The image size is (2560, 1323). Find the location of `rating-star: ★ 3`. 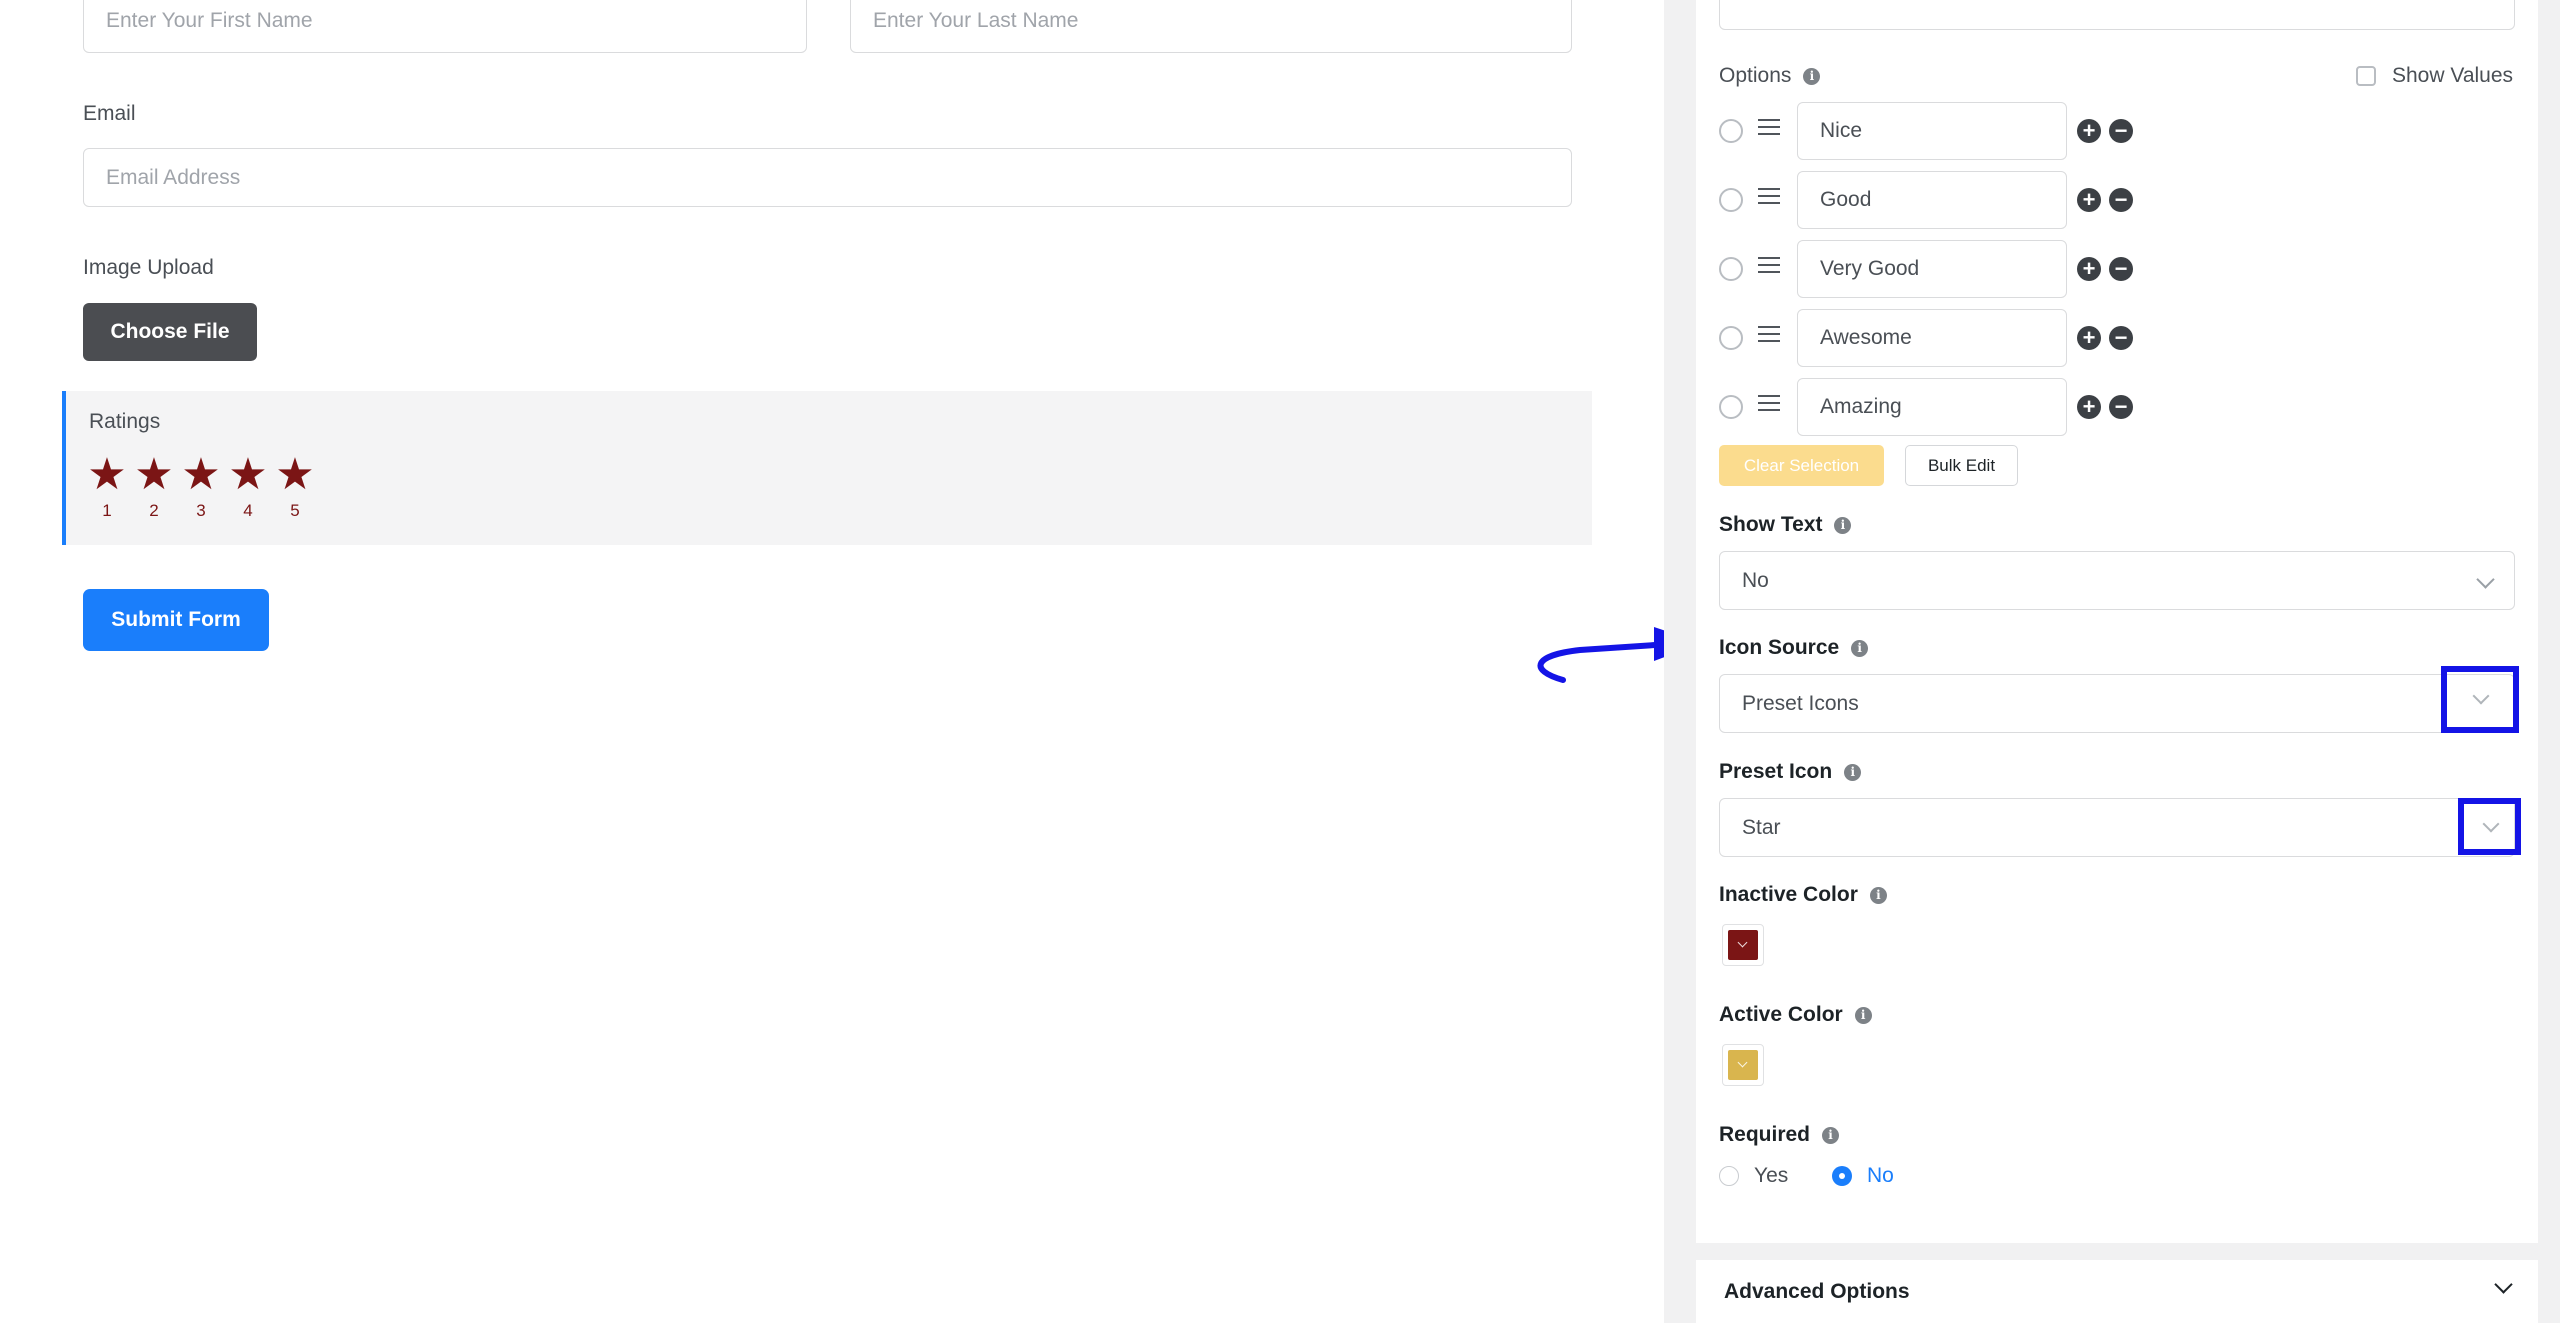

rating-star: ★ 3 is located at coordinates (201, 487).